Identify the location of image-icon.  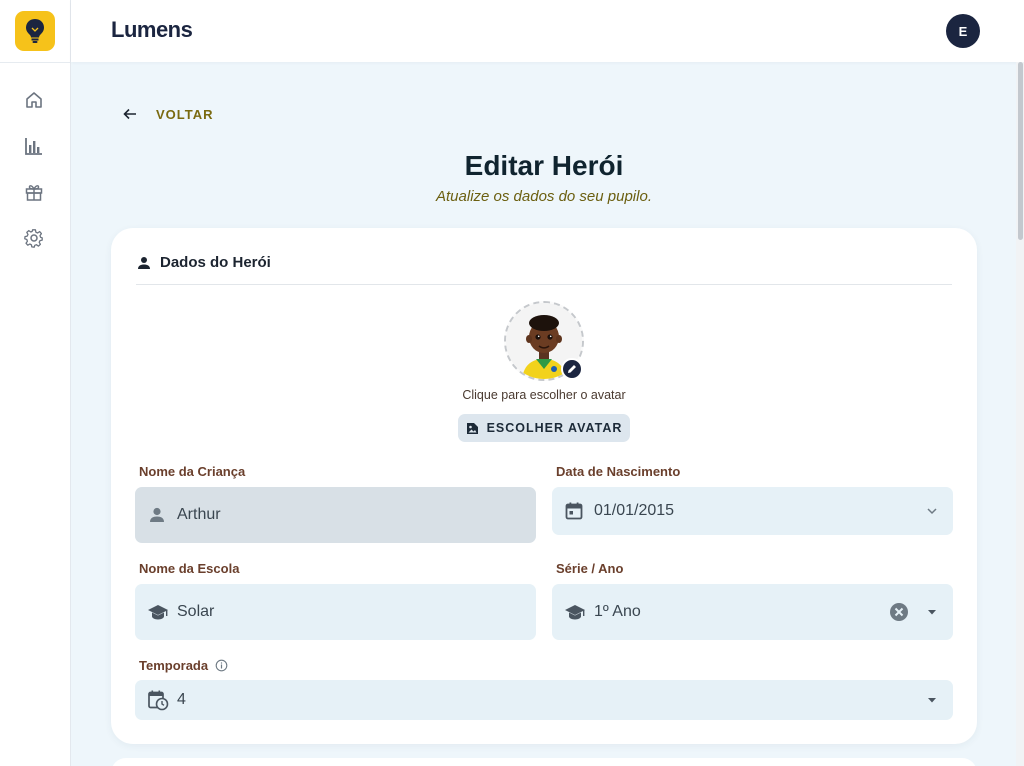
(472, 428).